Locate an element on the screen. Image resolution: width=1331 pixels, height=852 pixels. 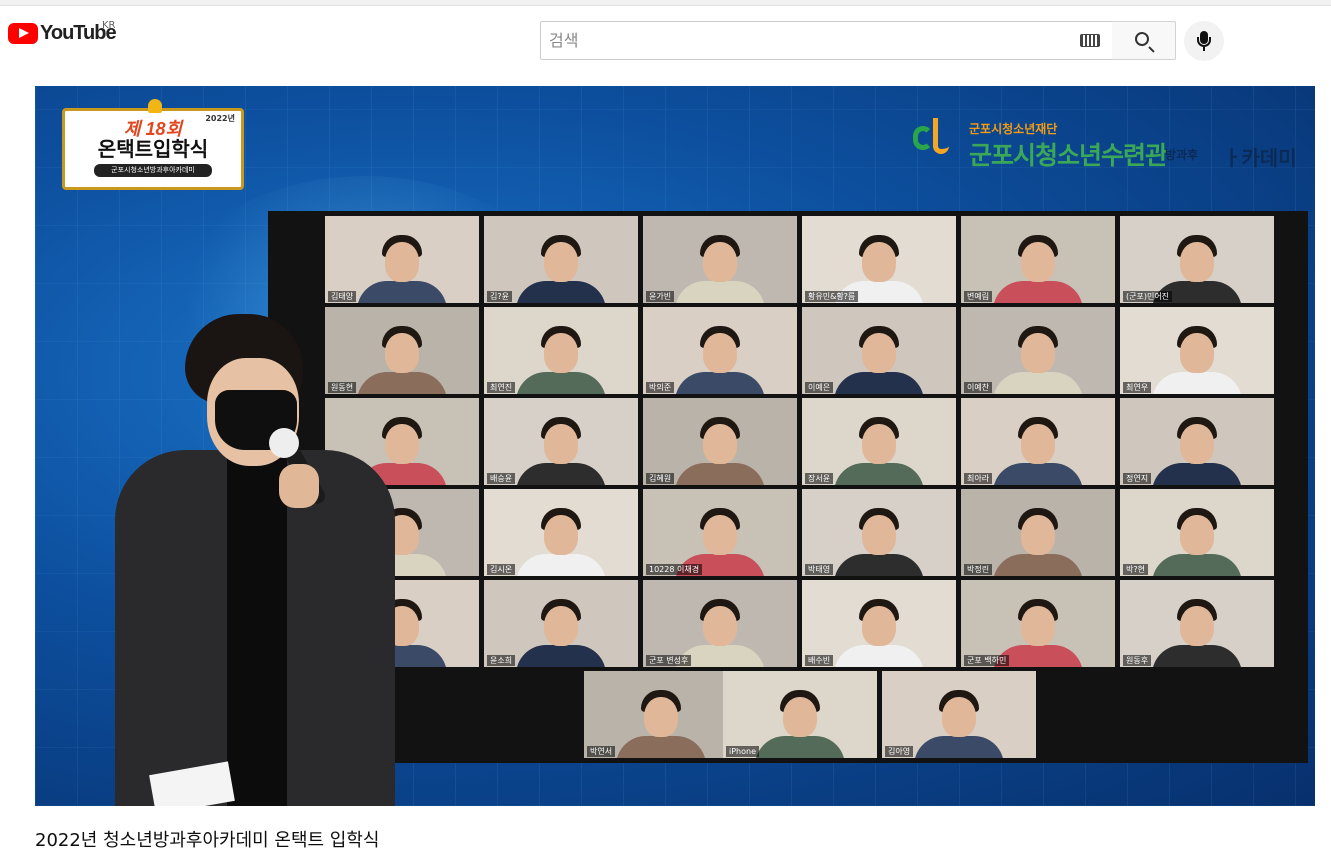
search-box is located at coordinates (826, 40).